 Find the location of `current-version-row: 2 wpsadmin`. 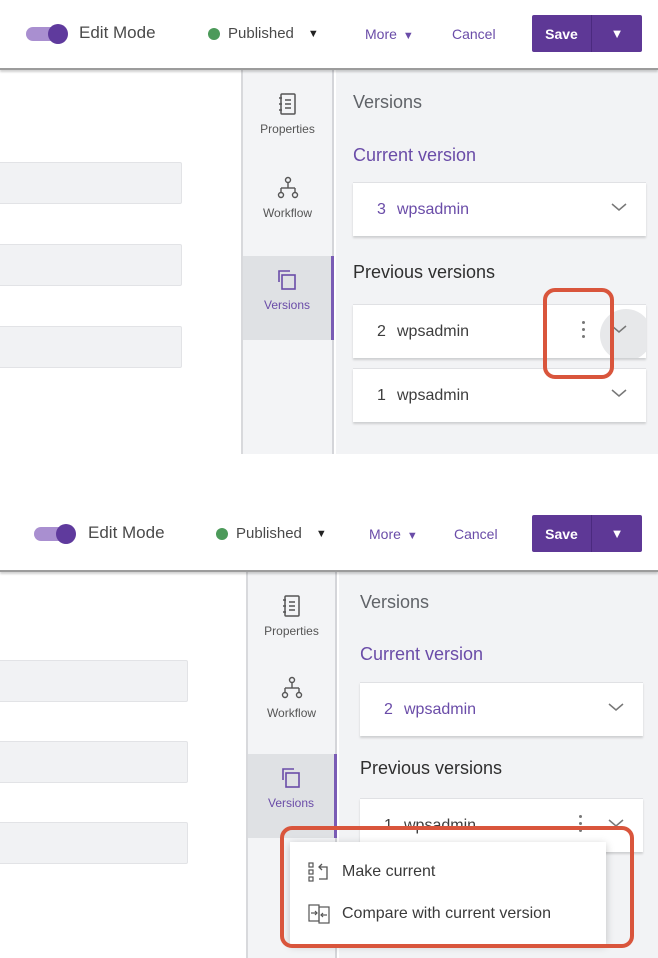

current-version-row: 2 wpsadmin is located at coordinates (501, 709).